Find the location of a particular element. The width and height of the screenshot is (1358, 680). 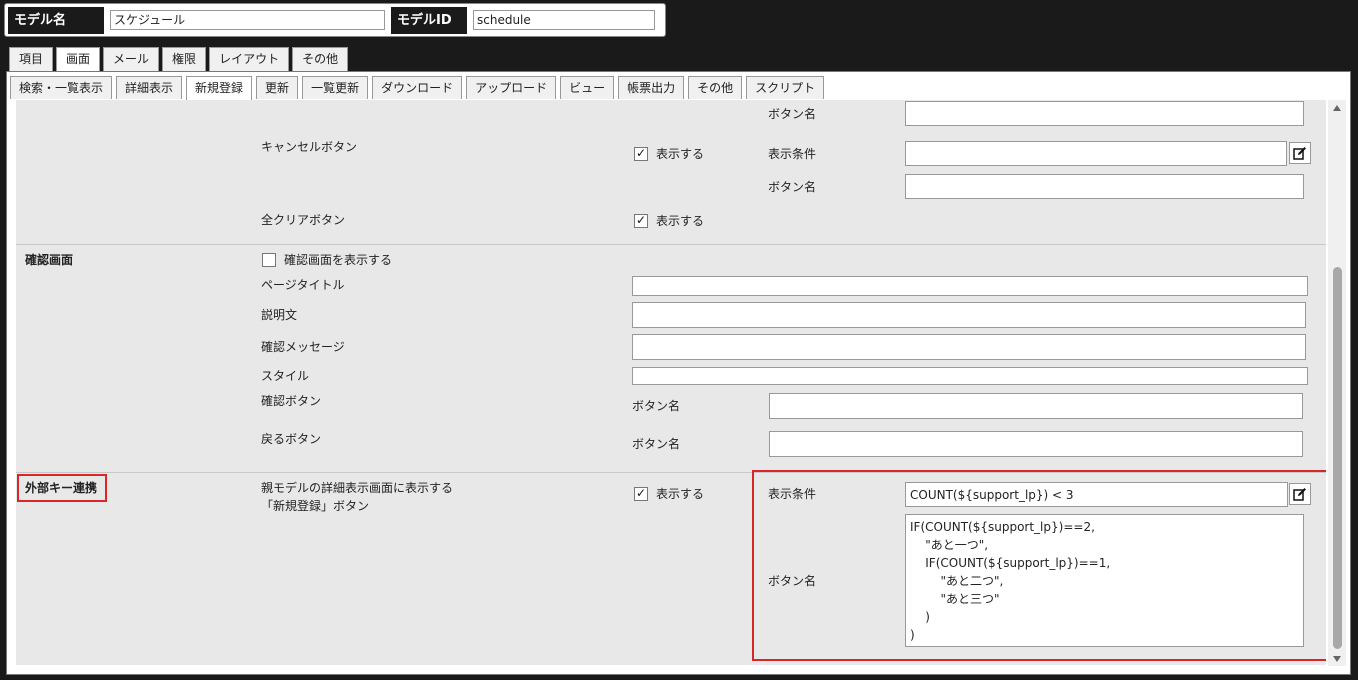

top-button-name-input is located at coordinates (1104, 113).